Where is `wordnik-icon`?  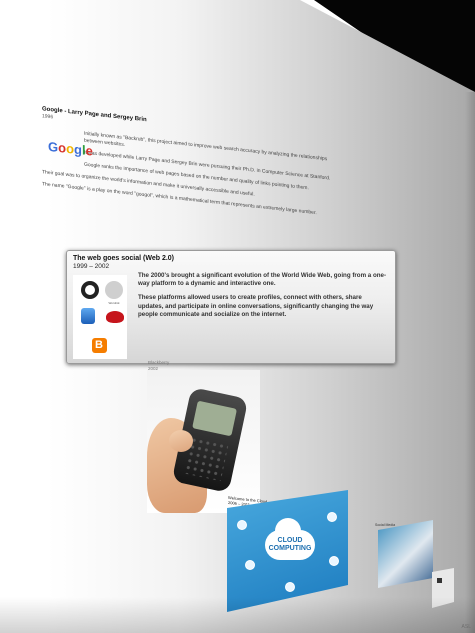
wordnik-icon is located at coordinates (114, 290).